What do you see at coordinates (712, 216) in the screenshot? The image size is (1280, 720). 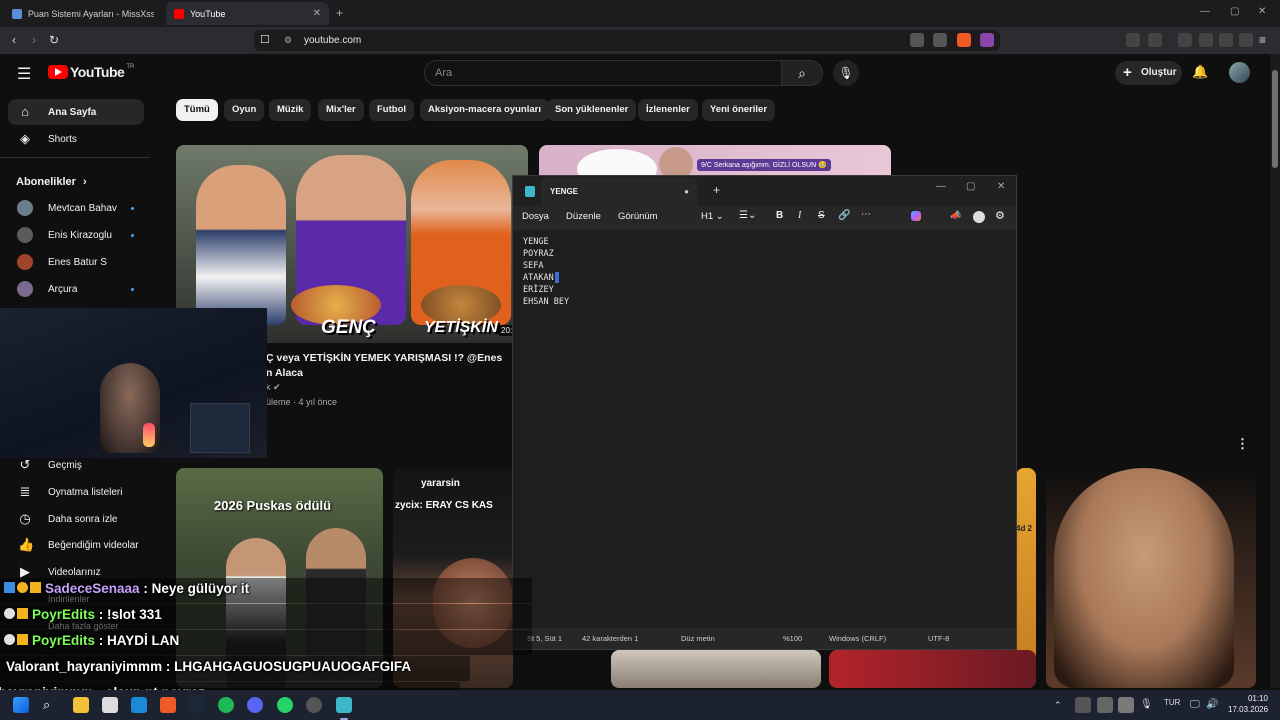 I see `heading-select: H1 ⌄` at bounding box center [712, 216].